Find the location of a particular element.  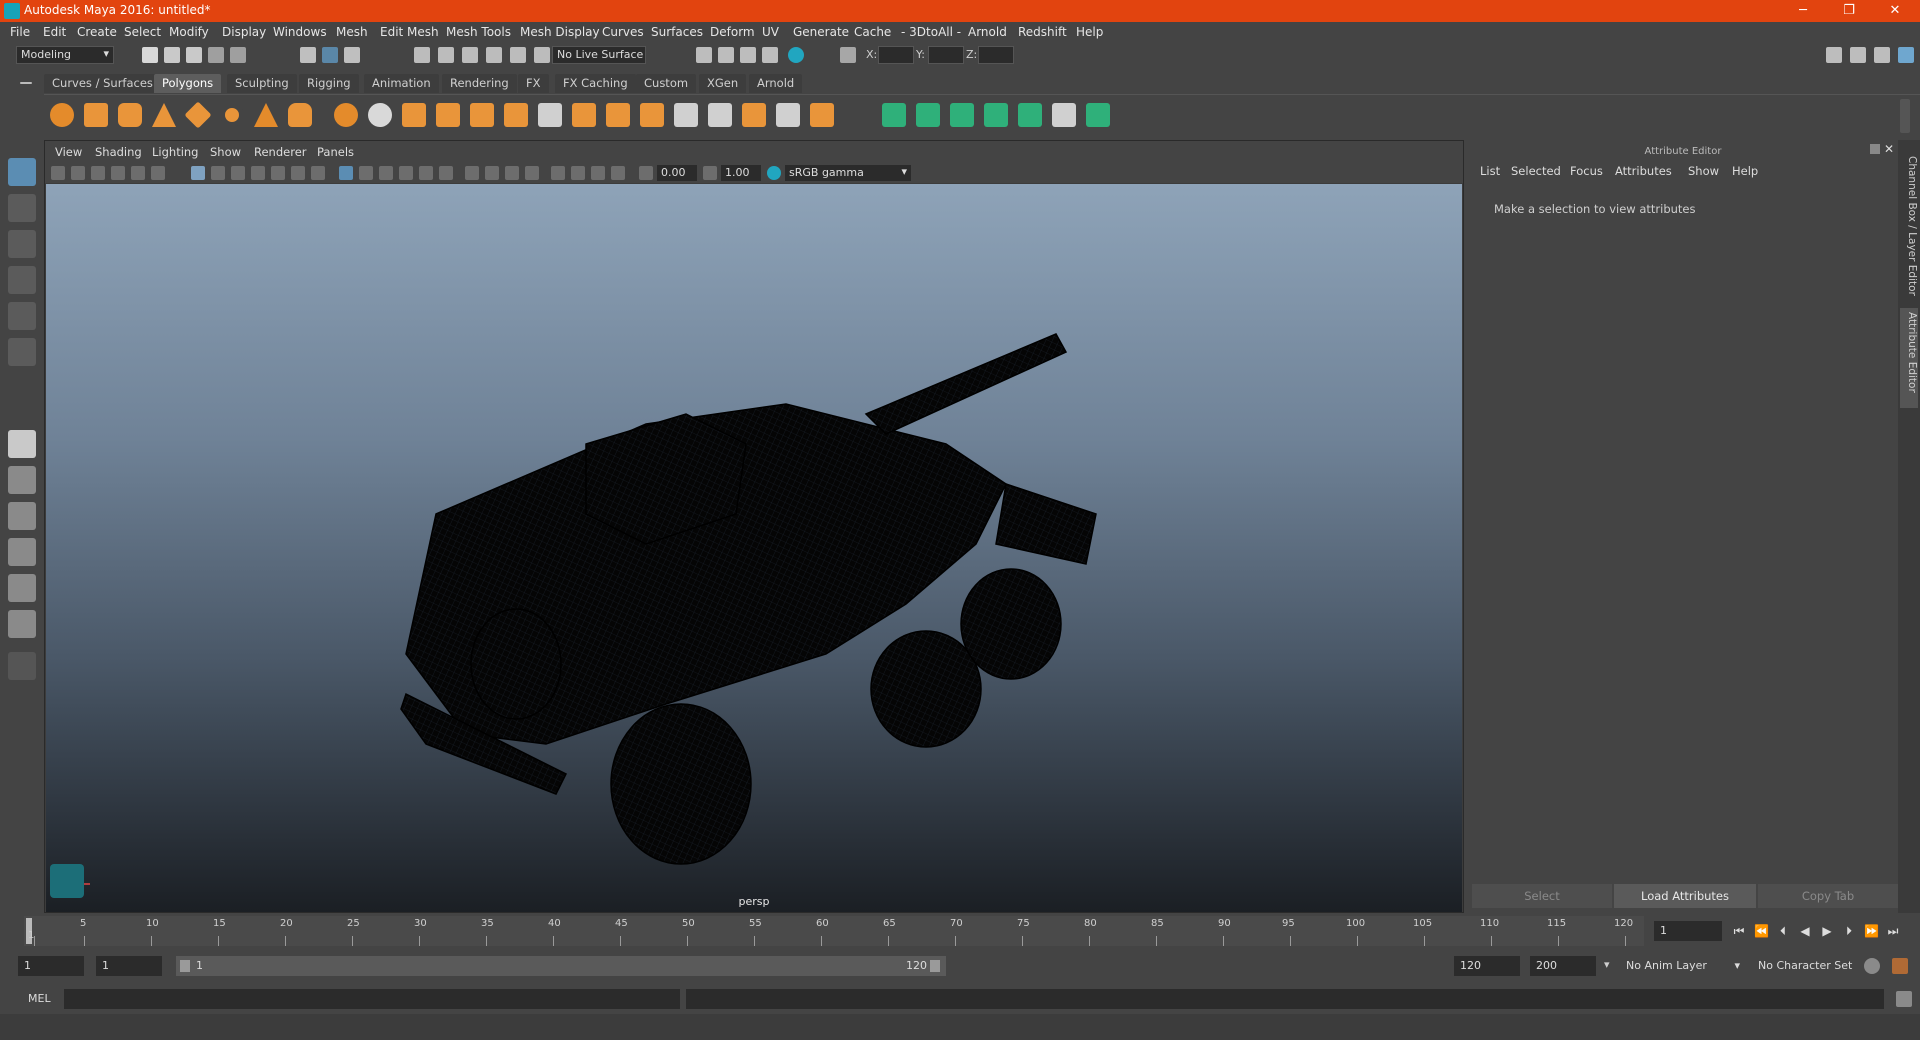

snap-view-icon is located at coordinates (494, 55).